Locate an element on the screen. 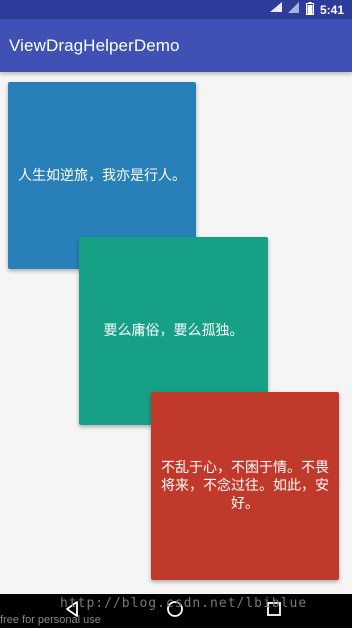  card-text-1: 人生如逆旅，我亦是行人。 is located at coordinates (102, 175).